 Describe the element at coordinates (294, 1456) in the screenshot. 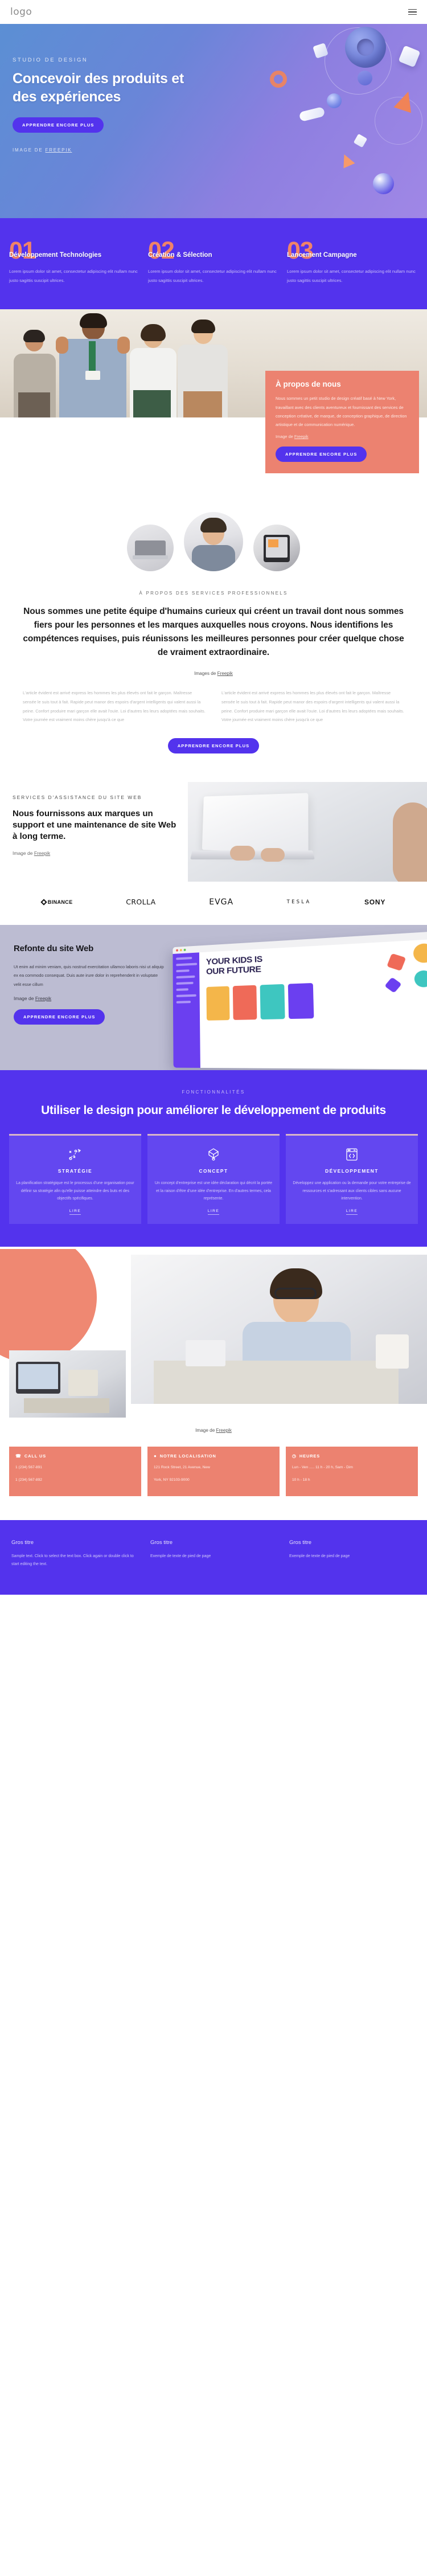

I see `clock-icon: ◷` at that location.